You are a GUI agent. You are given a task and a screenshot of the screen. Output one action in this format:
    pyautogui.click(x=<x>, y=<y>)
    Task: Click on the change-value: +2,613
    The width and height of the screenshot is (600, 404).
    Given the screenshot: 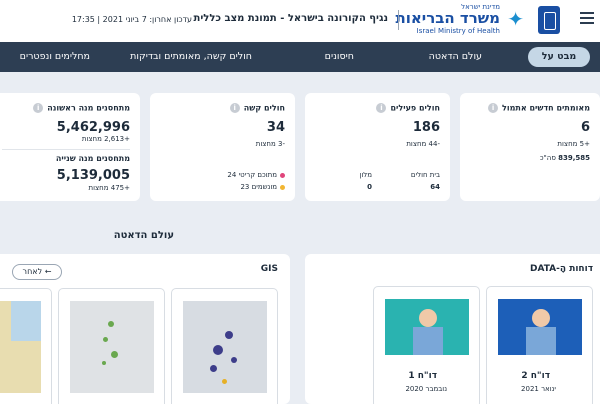 What is the action you would take?
    pyautogui.click(x=117, y=139)
    